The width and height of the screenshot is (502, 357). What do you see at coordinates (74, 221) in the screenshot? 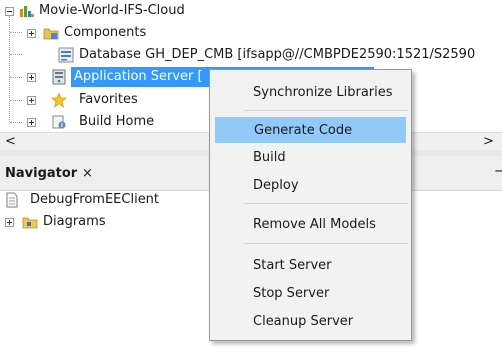
I see `navigator-item-label: Diagrams` at bounding box center [74, 221].